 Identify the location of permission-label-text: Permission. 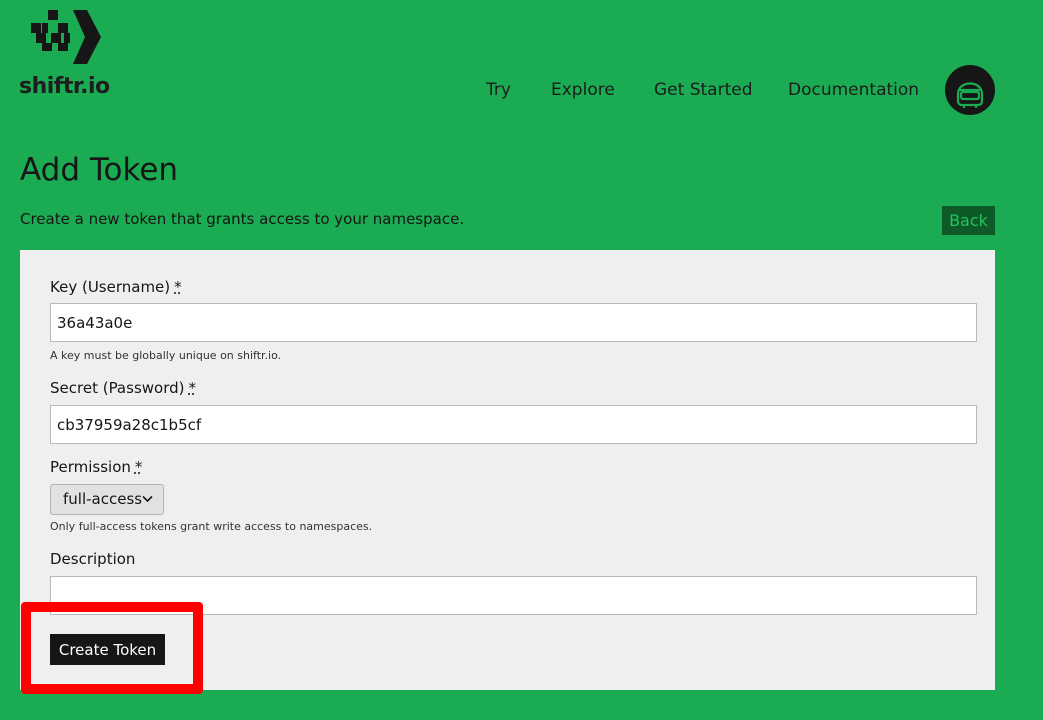
(90, 467).